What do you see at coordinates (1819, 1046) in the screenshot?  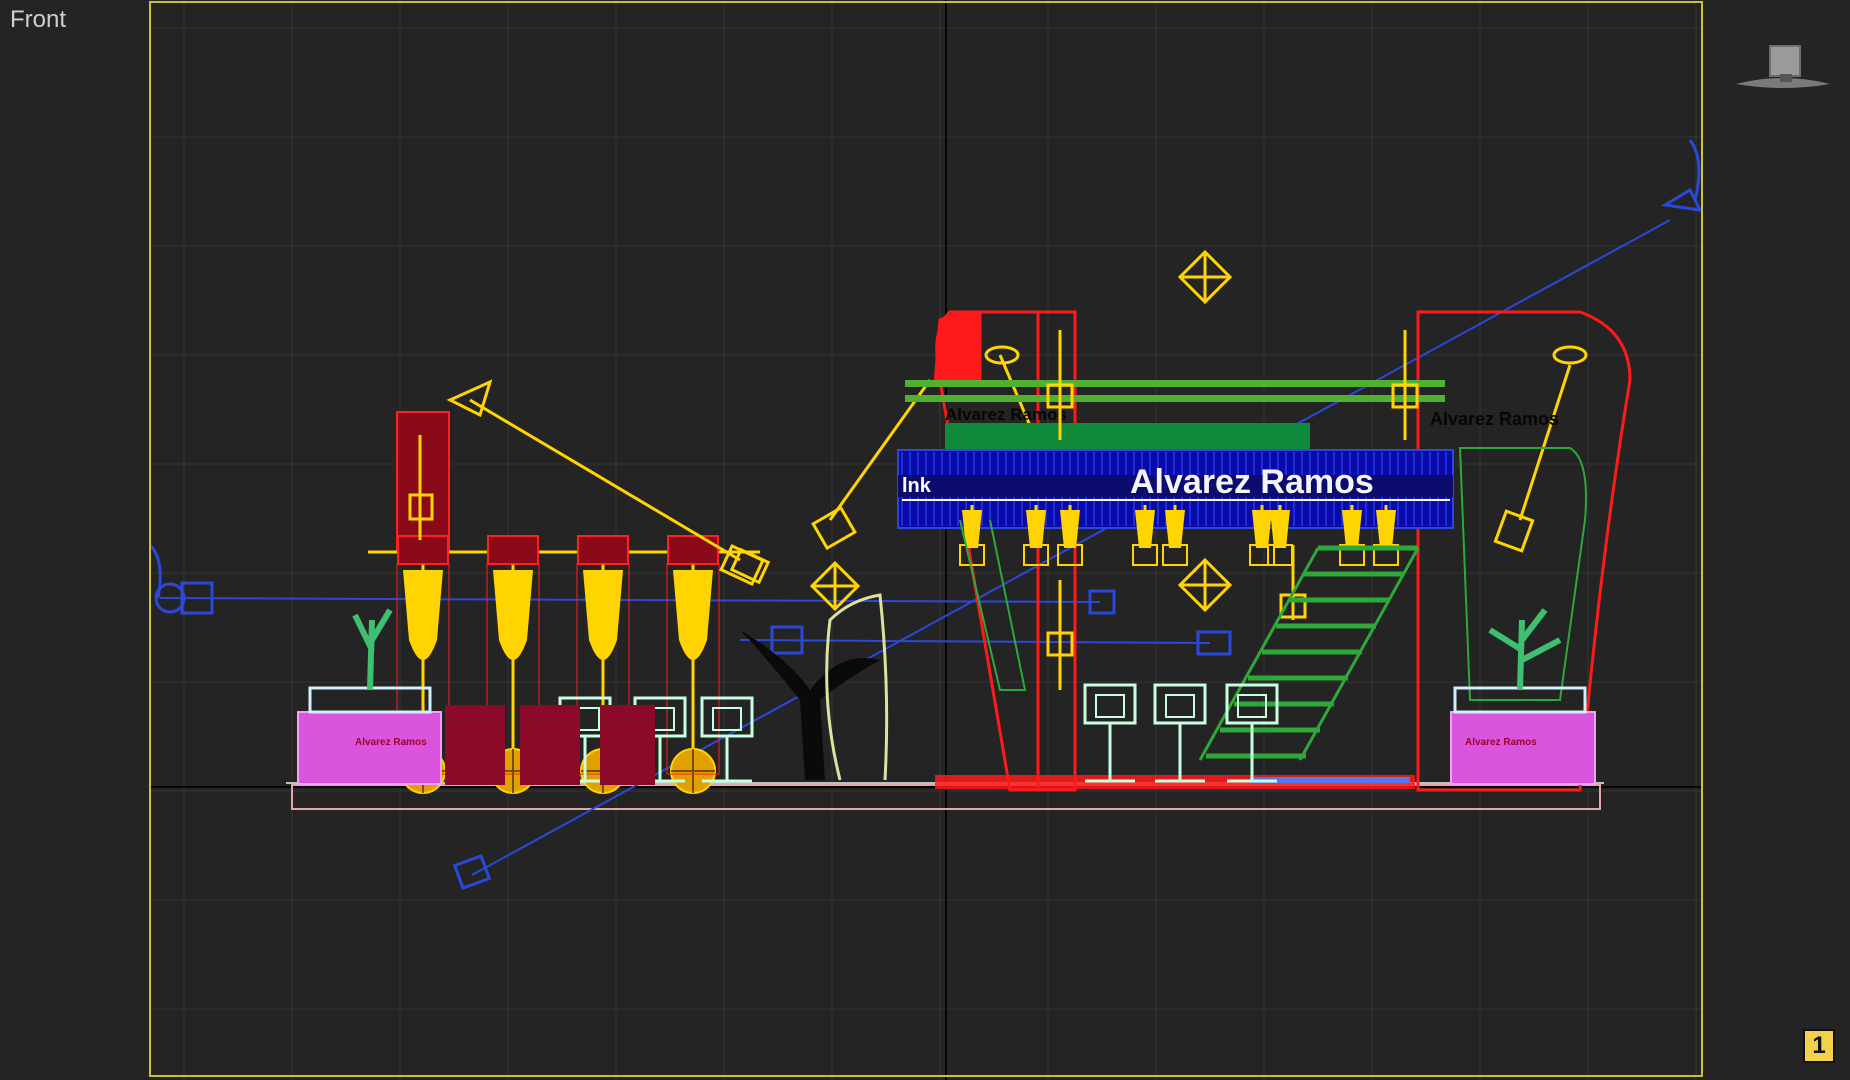 I see `layout-badge: 1` at bounding box center [1819, 1046].